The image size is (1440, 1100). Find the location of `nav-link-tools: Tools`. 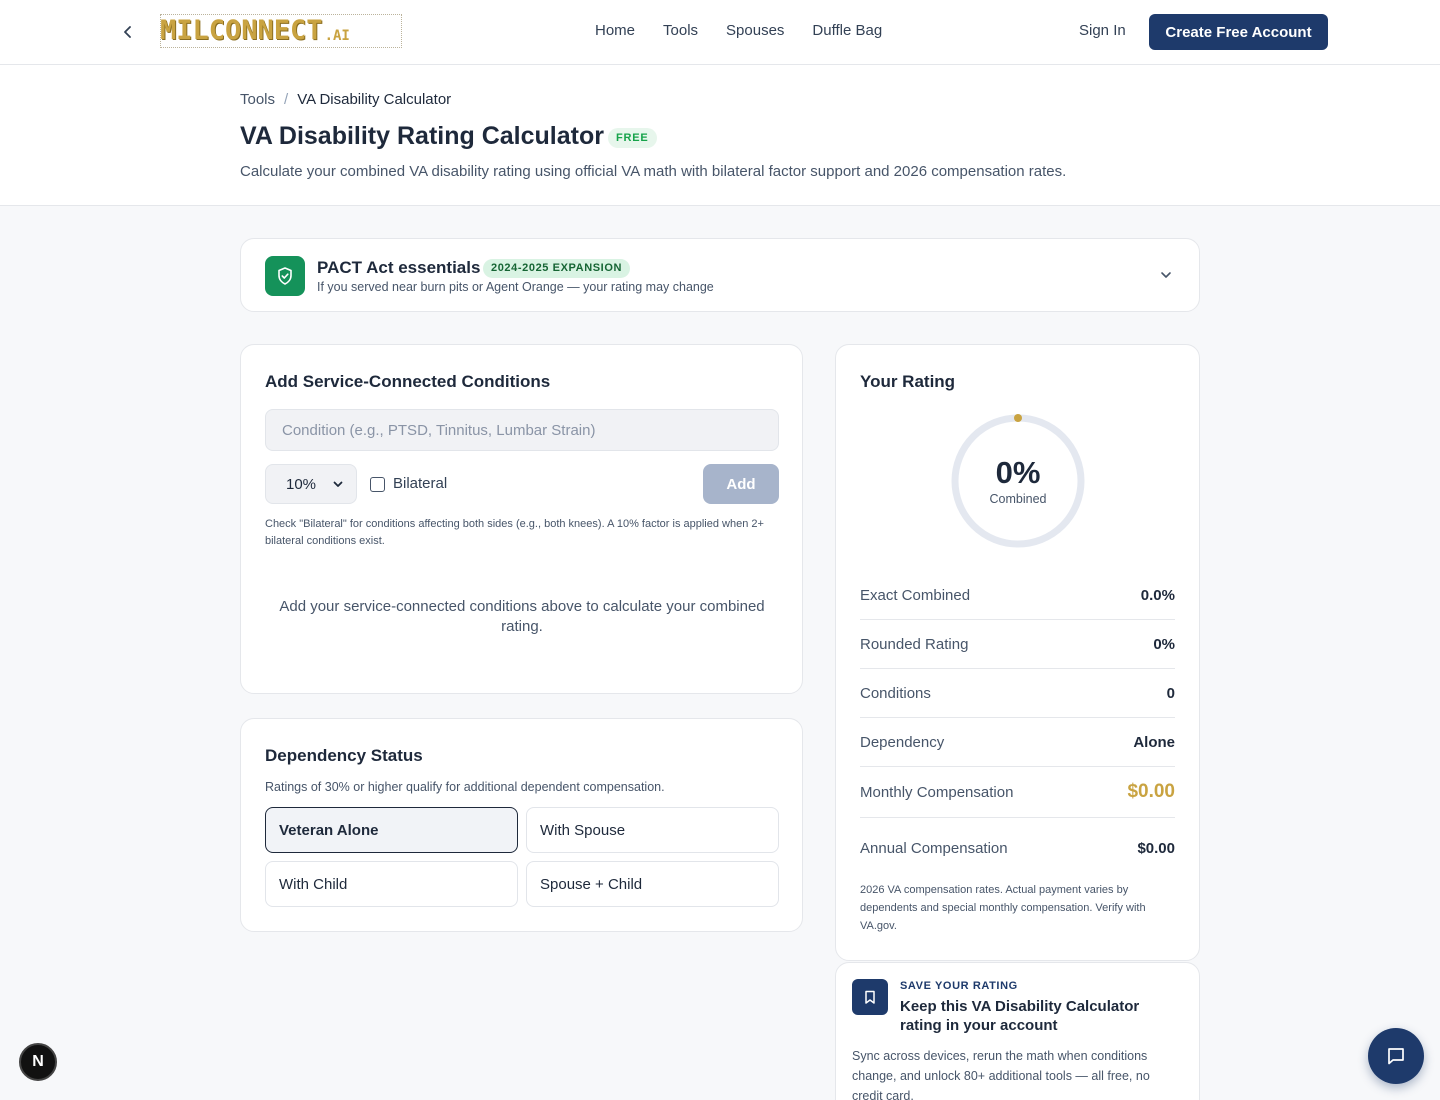

nav-link-tools: Tools is located at coordinates (680, 30).